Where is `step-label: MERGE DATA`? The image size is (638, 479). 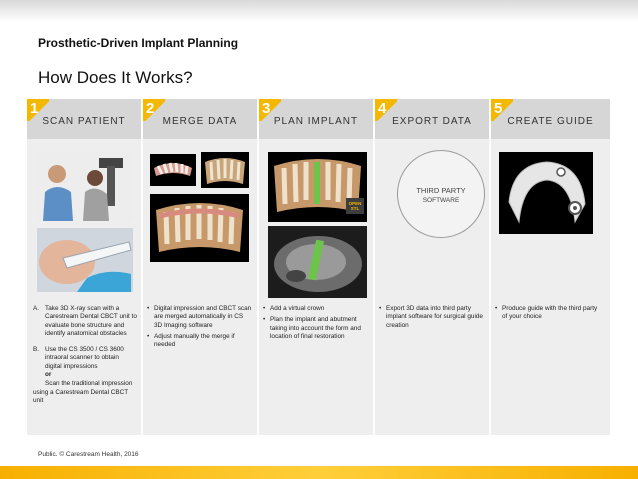
step-label: MERGE DATA is located at coordinates (200, 121).